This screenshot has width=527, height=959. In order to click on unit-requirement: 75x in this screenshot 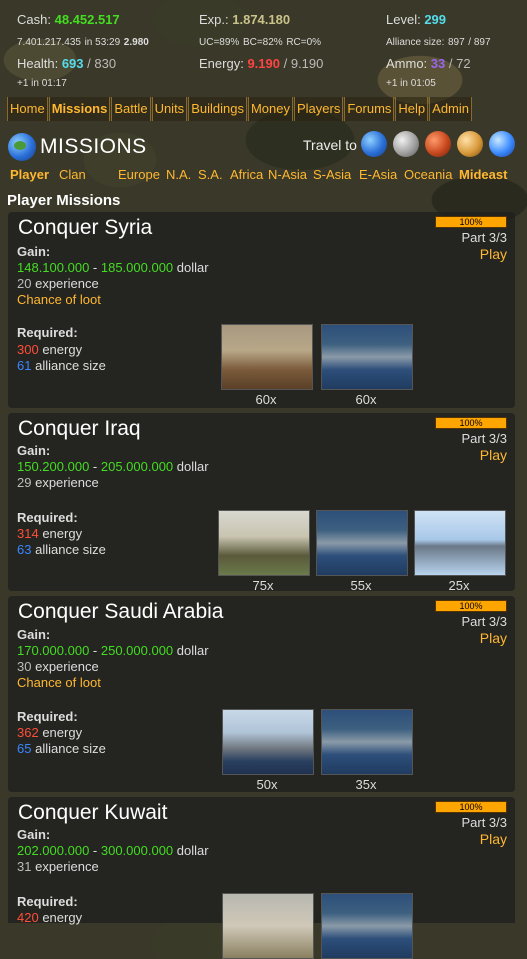, I will do `click(264, 551)`.